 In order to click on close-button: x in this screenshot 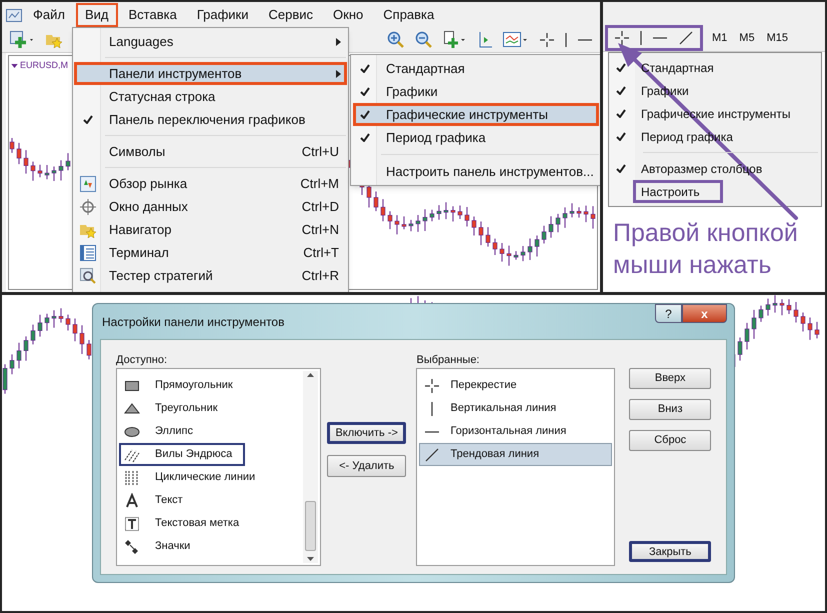, I will do `click(704, 313)`.